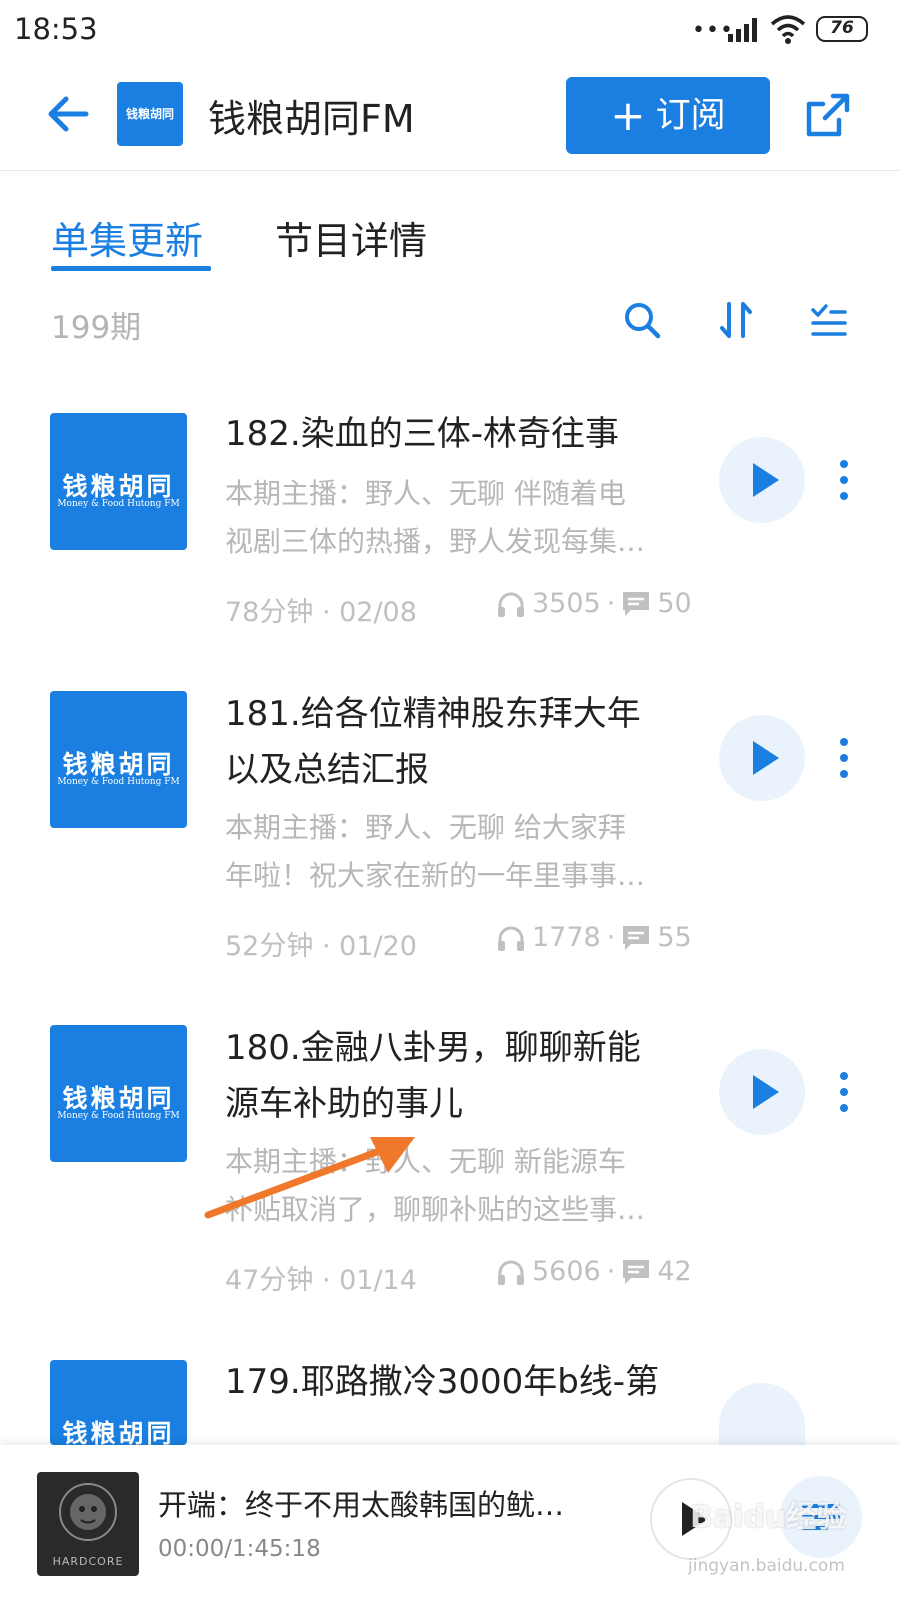  What do you see at coordinates (127, 237) in the screenshot?
I see `tab-episodes: 单集更新` at bounding box center [127, 237].